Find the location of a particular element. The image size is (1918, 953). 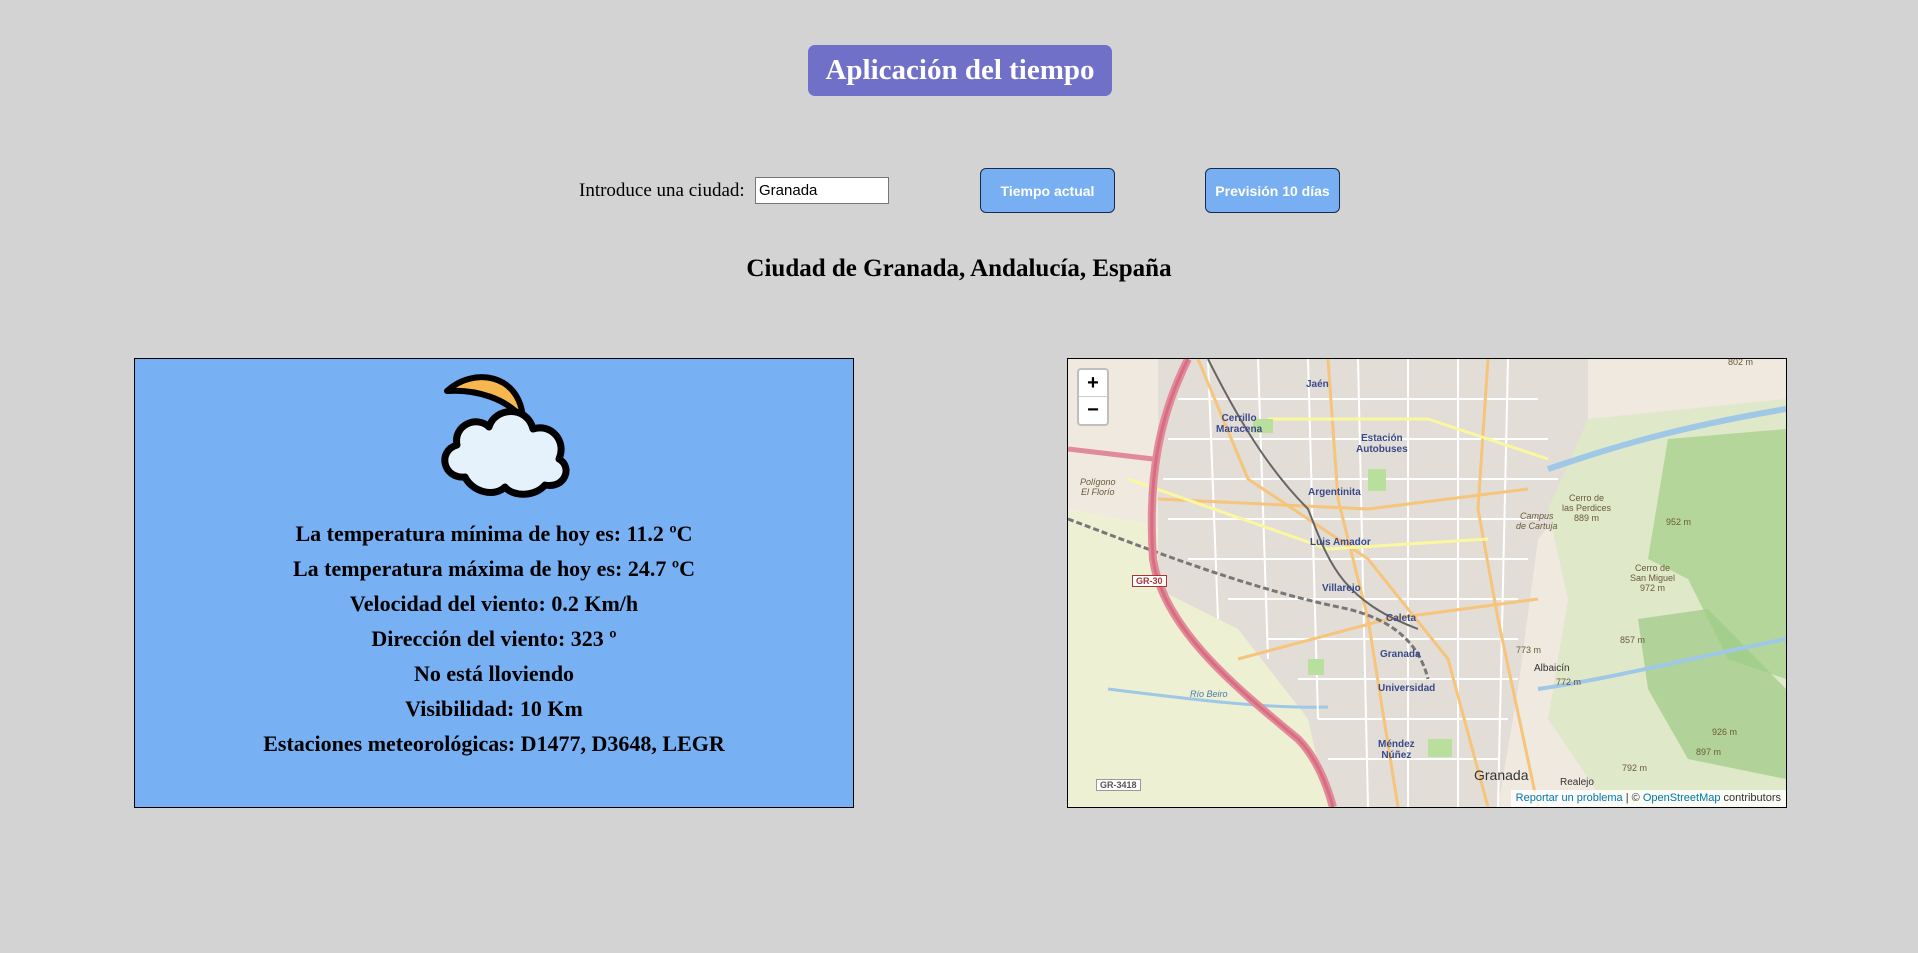

map-label-952m: 952 m is located at coordinates (1679, 522).